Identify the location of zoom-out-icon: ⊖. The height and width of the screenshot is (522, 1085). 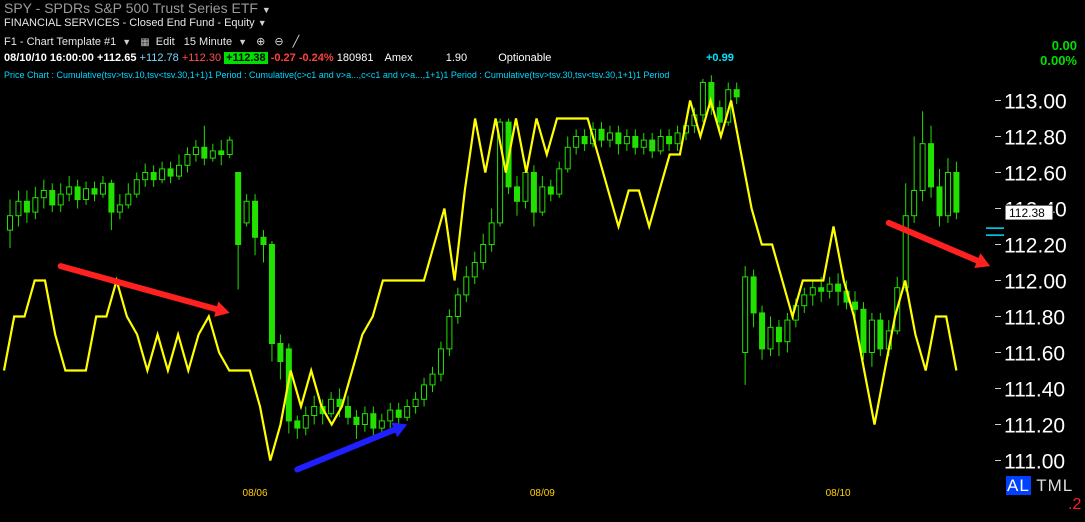
(278, 42).